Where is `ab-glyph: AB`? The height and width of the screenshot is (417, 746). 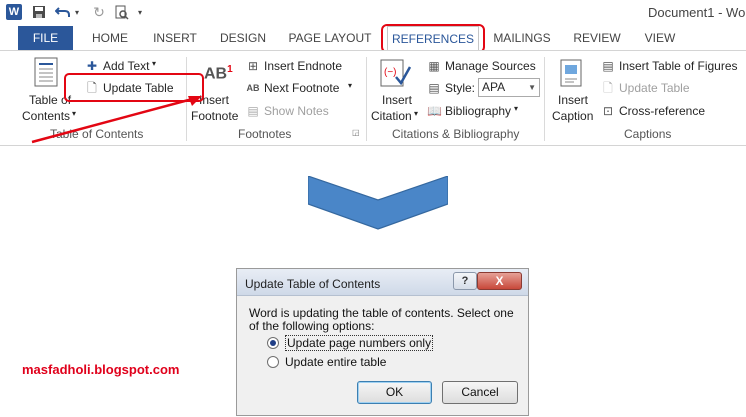
ab-glyph: AB is located at coordinates (216, 74).